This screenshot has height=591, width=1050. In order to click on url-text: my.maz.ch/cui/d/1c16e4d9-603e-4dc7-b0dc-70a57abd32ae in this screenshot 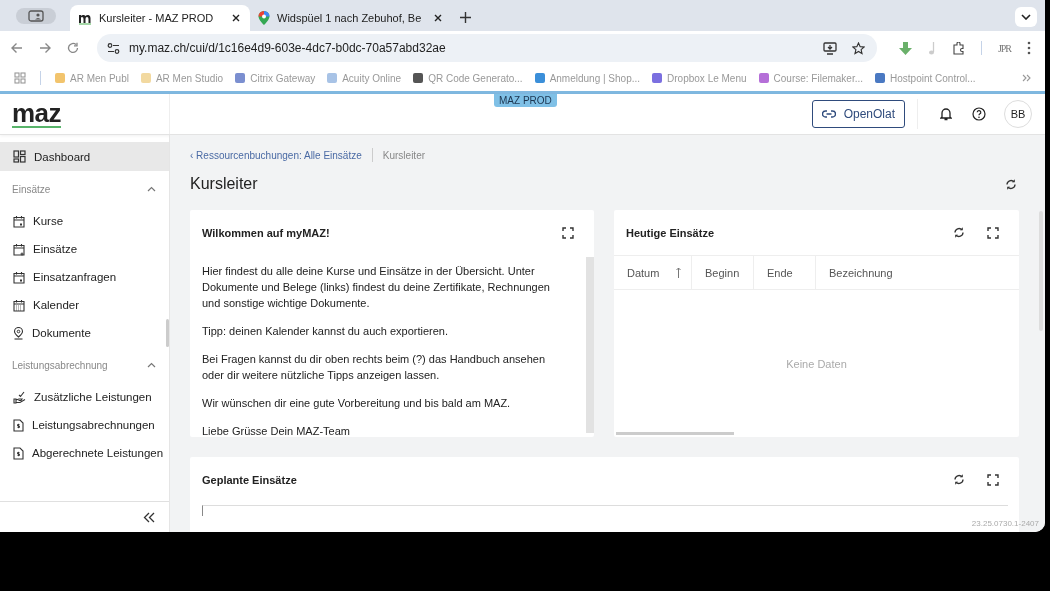, I will do `click(287, 48)`.